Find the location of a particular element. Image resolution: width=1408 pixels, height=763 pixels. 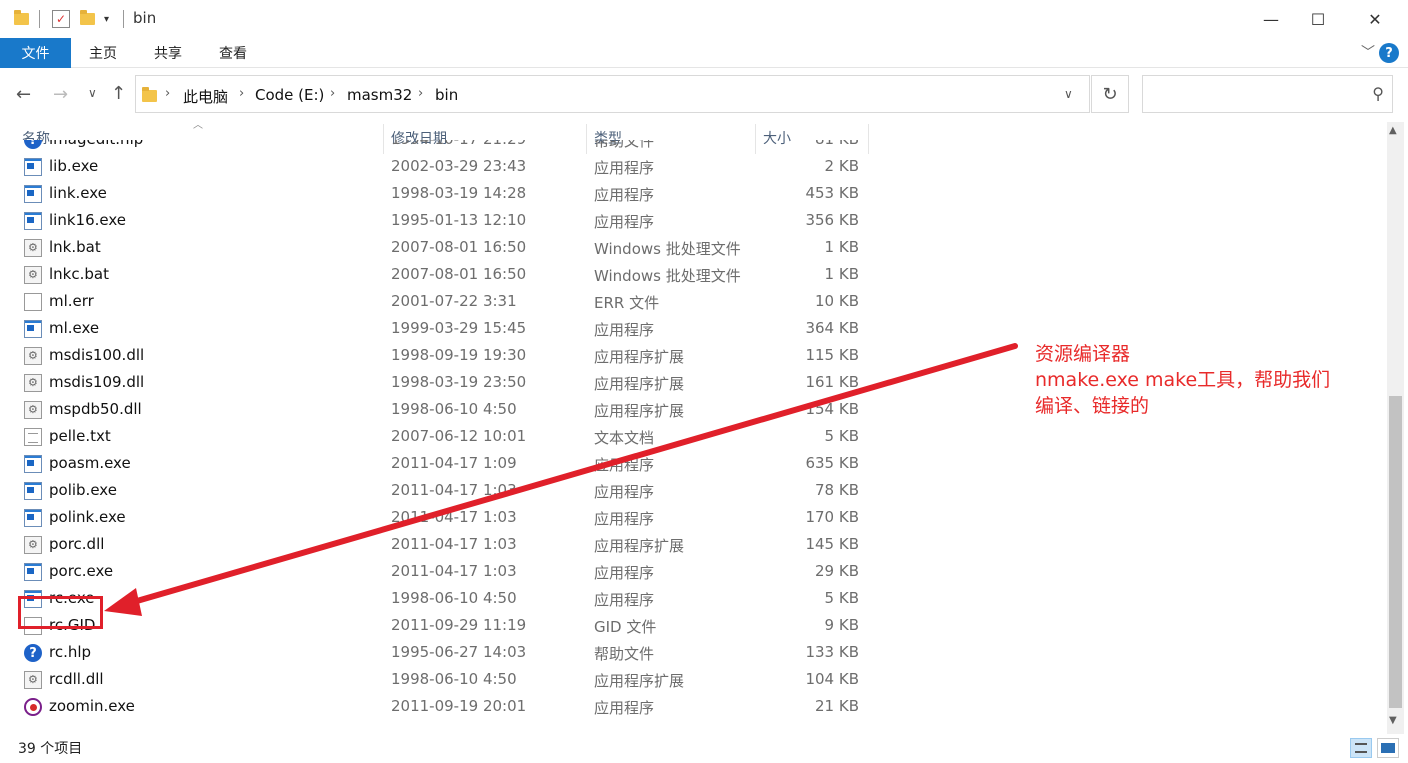

annotation-line: 资源编译器 is located at coordinates (1083, 354).